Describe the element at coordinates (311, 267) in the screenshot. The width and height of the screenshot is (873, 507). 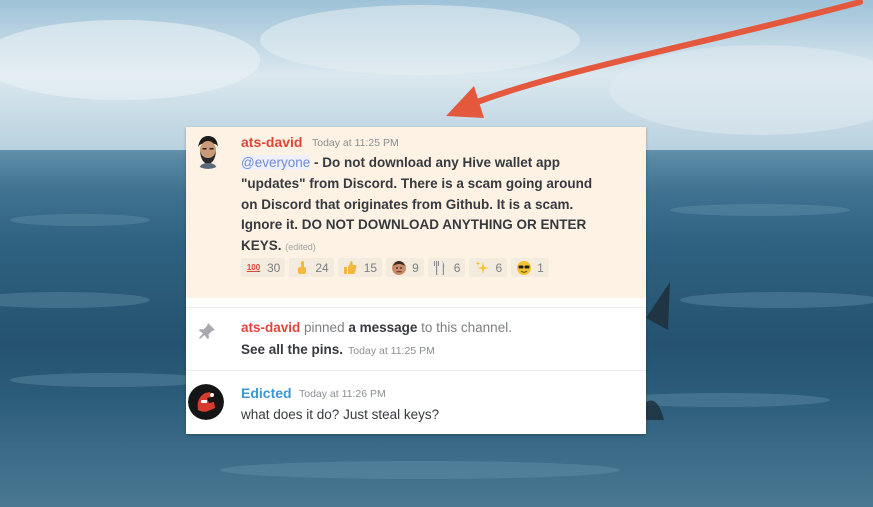
I see `reaction-raised-finger: 24` at that location.